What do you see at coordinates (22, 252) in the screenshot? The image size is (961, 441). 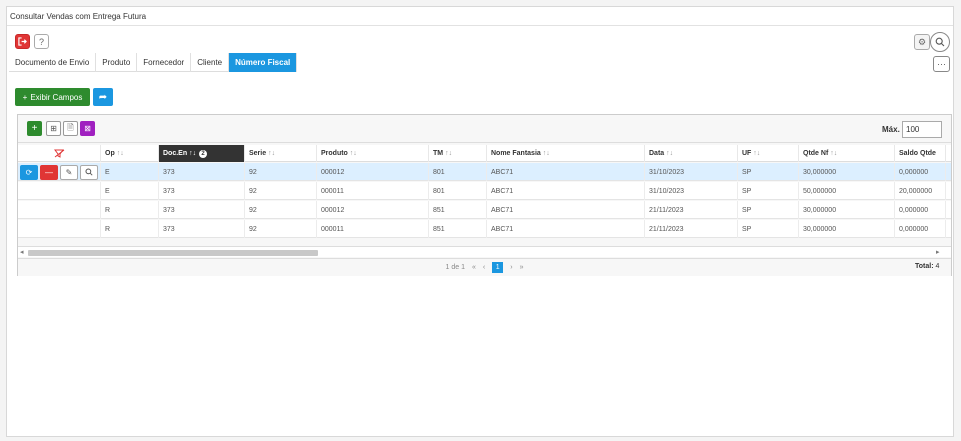 I see `scroll-left-icon: ◂` at bounding box center [22, 252].